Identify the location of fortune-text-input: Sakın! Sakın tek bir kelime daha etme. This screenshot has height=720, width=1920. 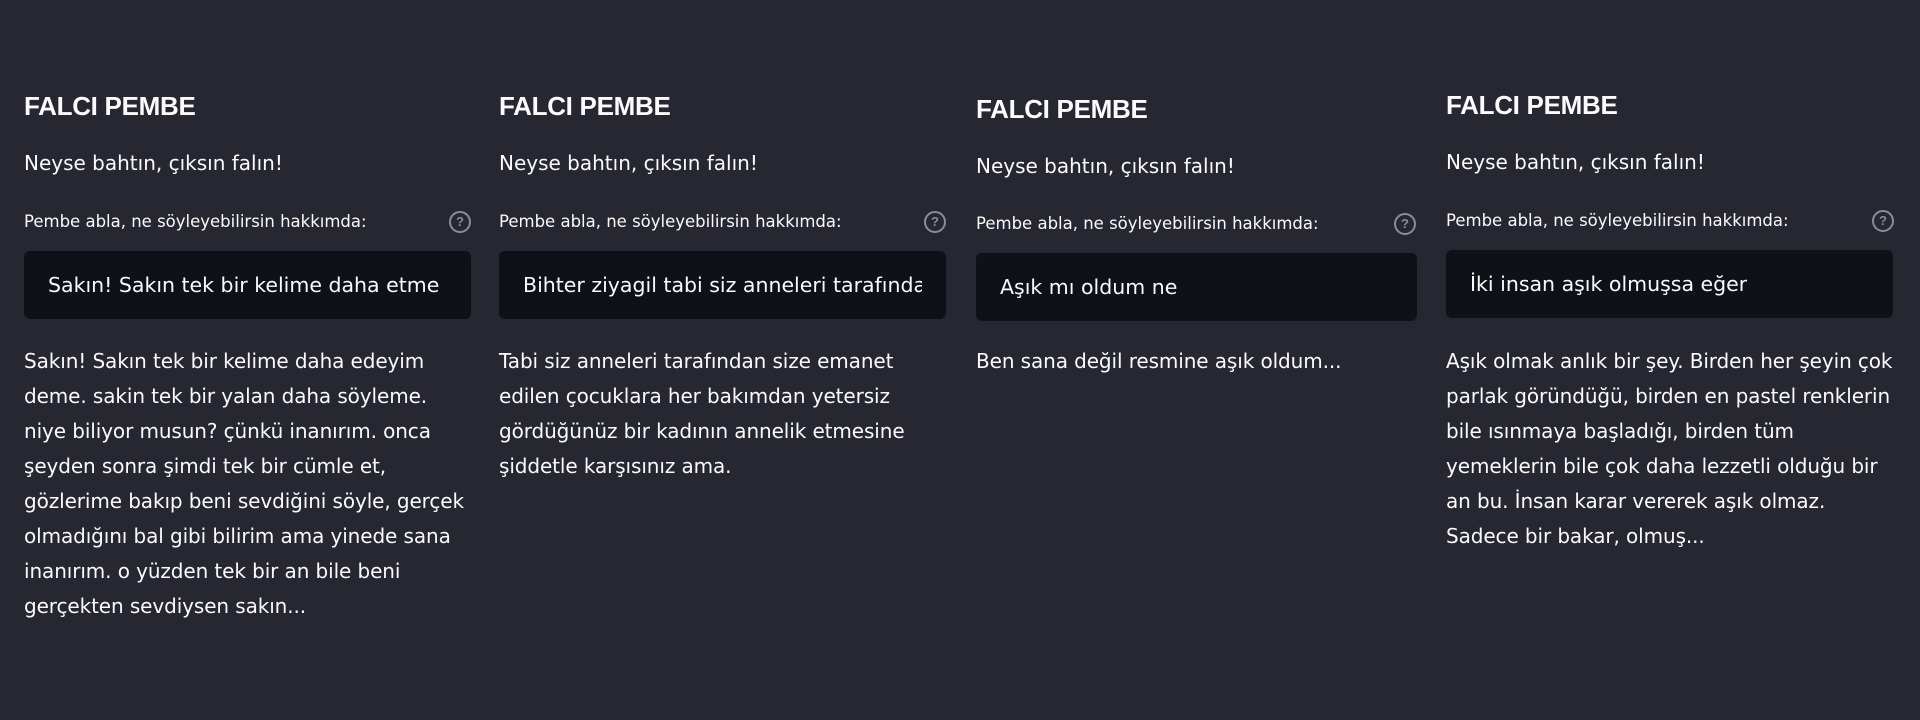
(247, 285).